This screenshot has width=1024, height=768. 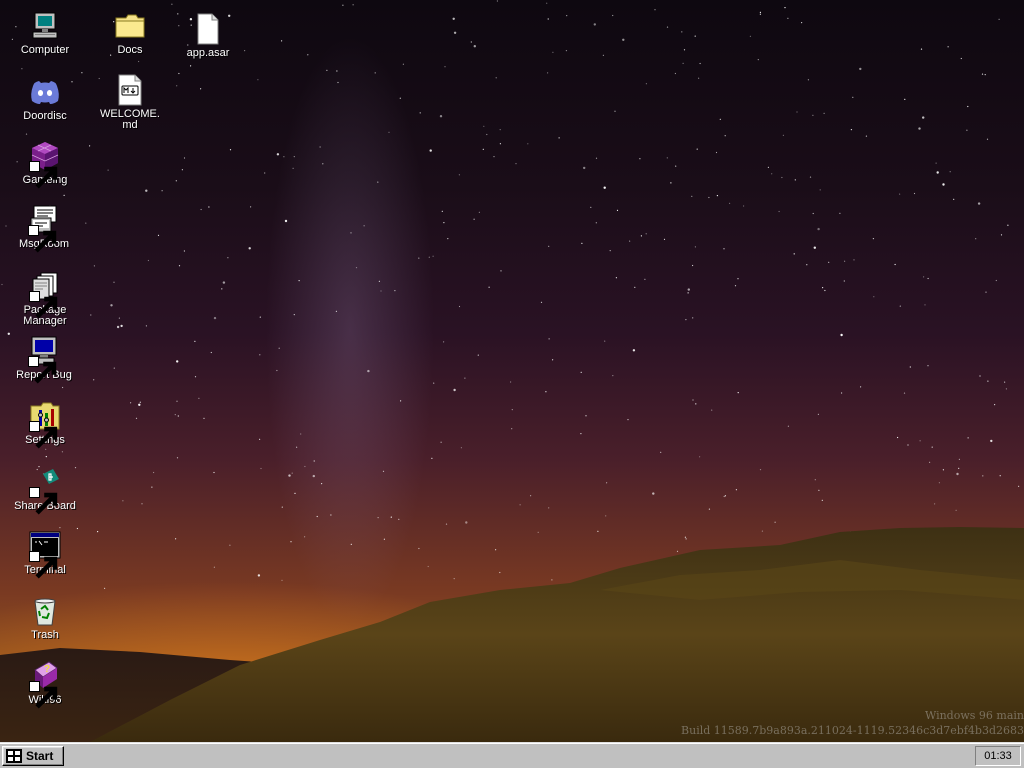 I want to click on desktop-icon-label: app.asar, so click(x=208, y=53).